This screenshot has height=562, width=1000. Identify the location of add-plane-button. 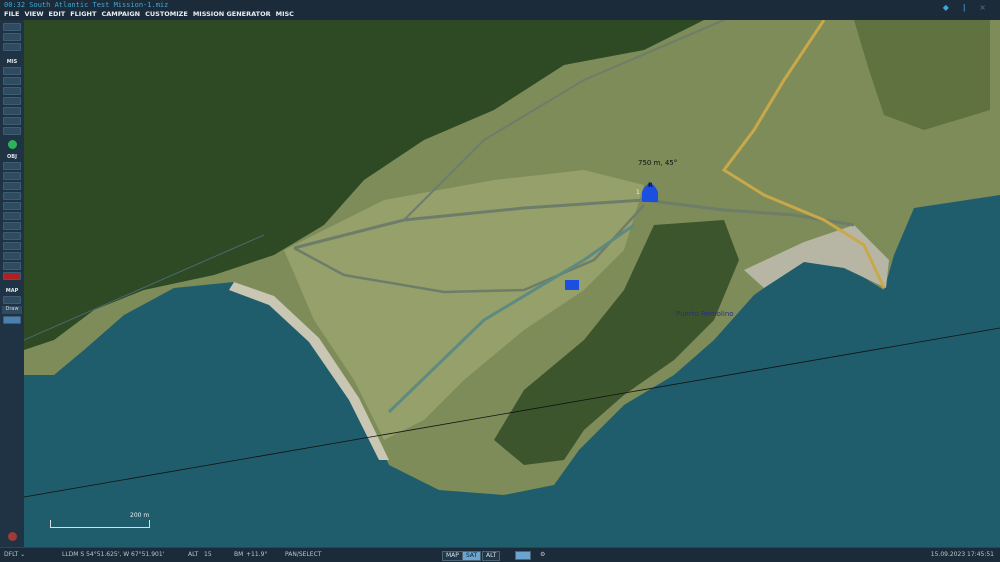
(12, 166).